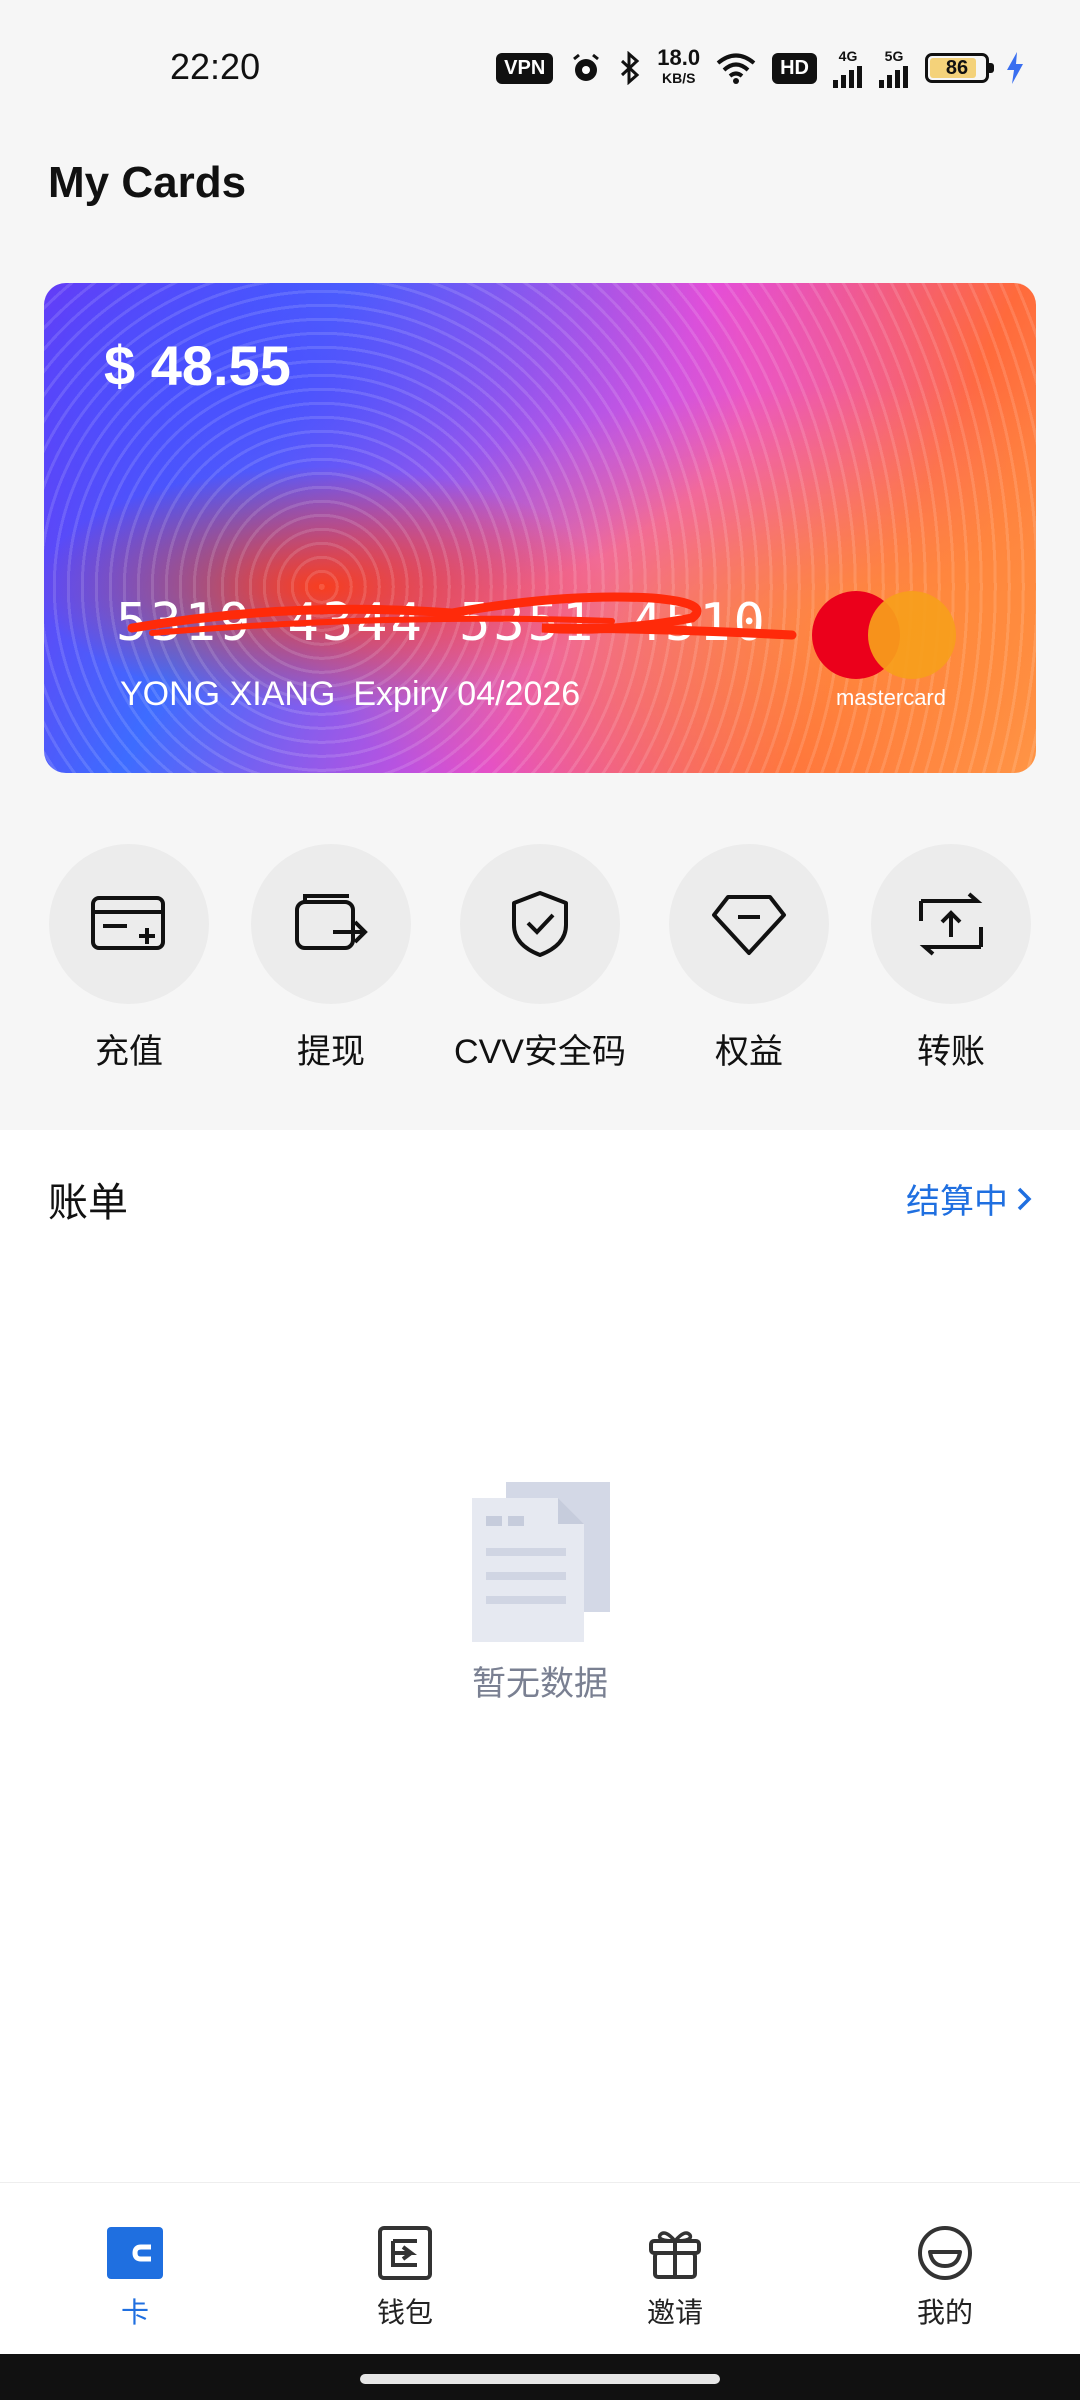 This screenshot has height=2400, width=1080. Describe the element at coordinates (228, 694) in the screenshot. I see `card-holder-name: YONG XIANG` at that location.